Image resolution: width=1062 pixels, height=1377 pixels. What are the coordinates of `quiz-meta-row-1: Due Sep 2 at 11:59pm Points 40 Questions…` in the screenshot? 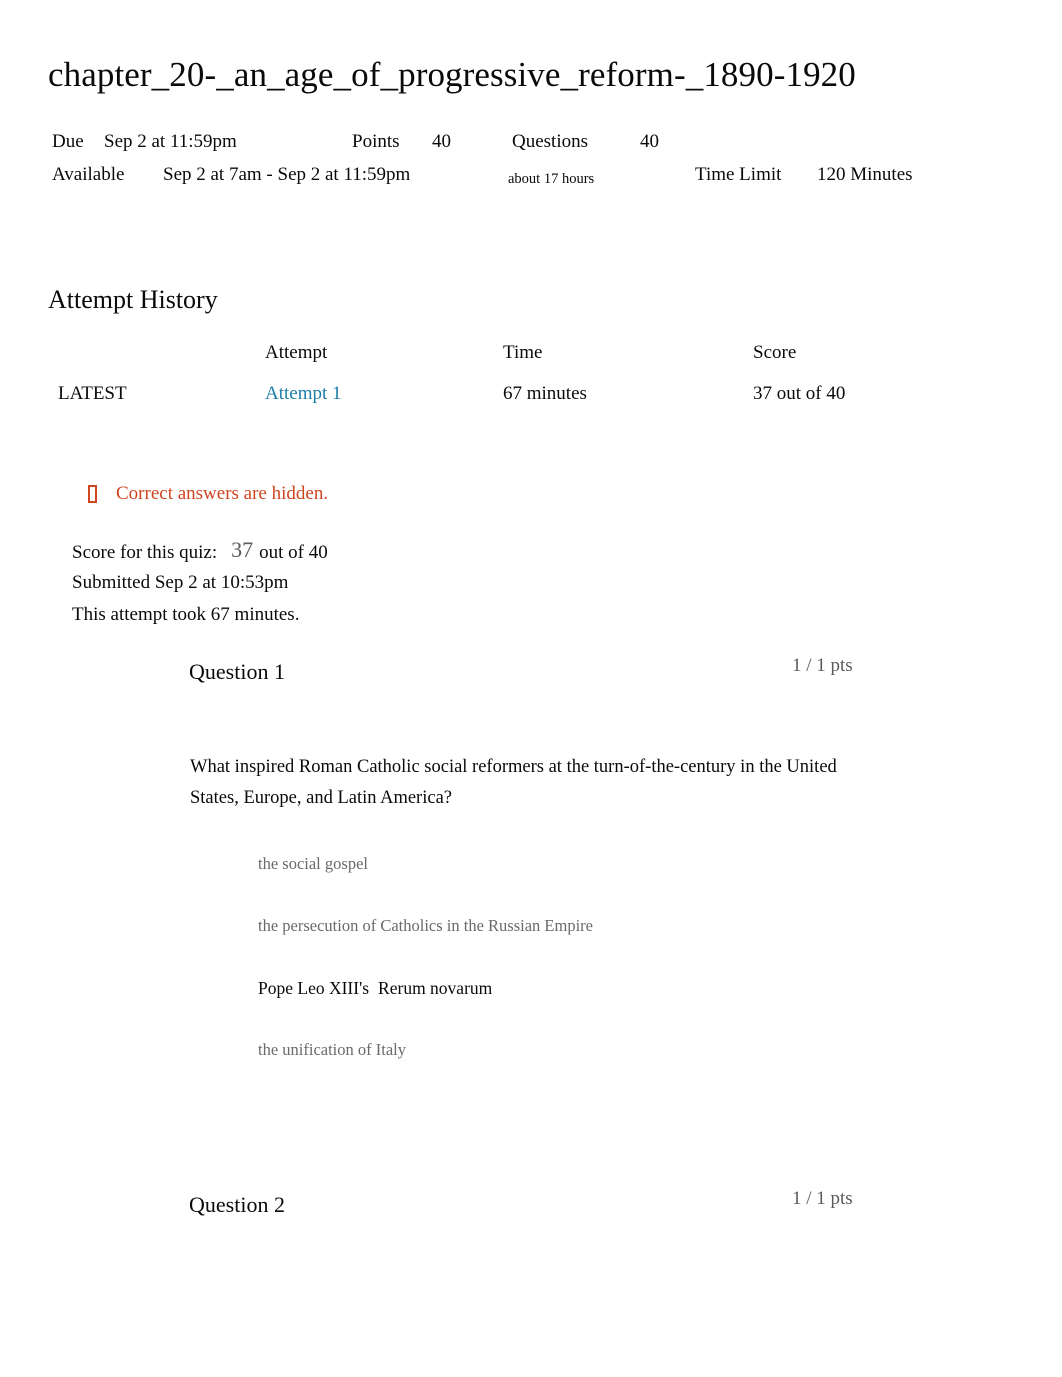 It's located at (527, 144).